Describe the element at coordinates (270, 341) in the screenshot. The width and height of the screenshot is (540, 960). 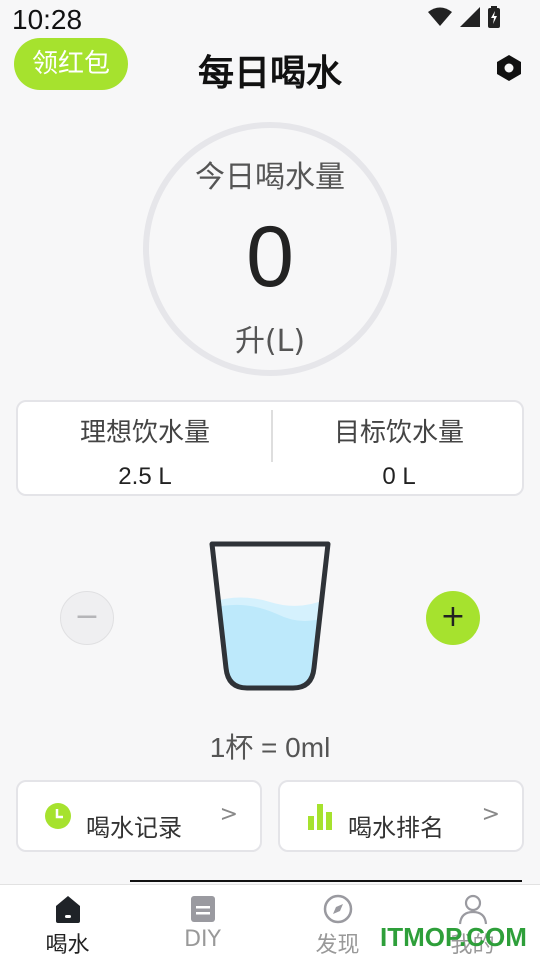
I see `today-intake-unit: 升(L)` at that location.